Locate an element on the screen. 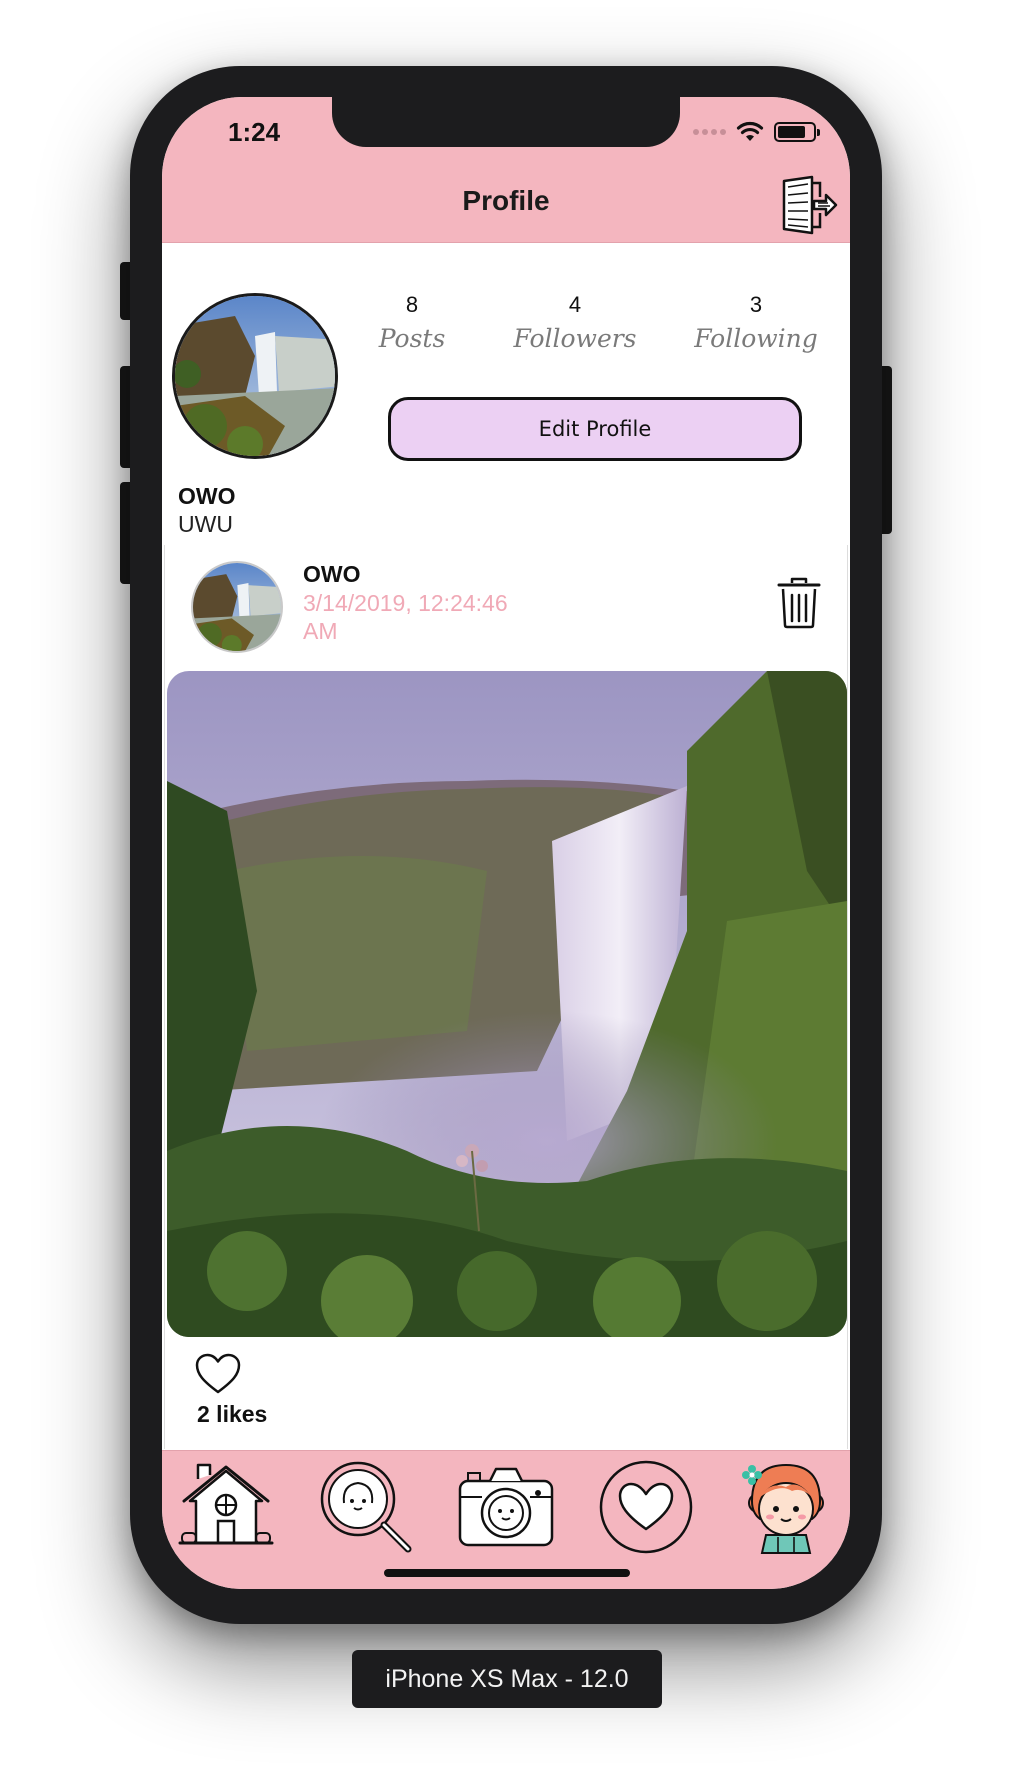 The height and width of the screenshot is (1784, 1012). logout-button is located at coordinates (808, 205).